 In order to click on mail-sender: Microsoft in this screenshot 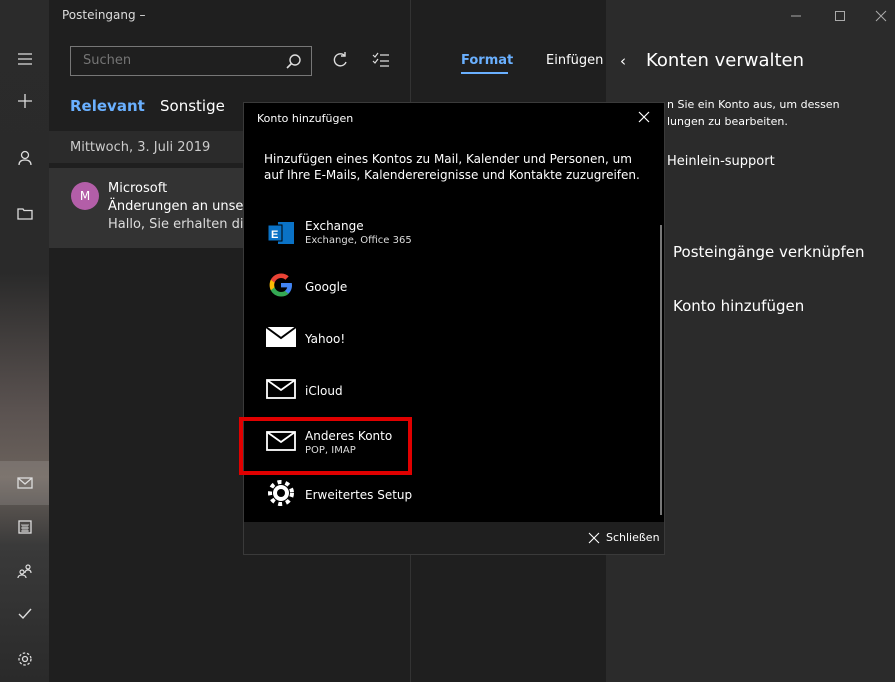, I will do `click(138, 188)`.